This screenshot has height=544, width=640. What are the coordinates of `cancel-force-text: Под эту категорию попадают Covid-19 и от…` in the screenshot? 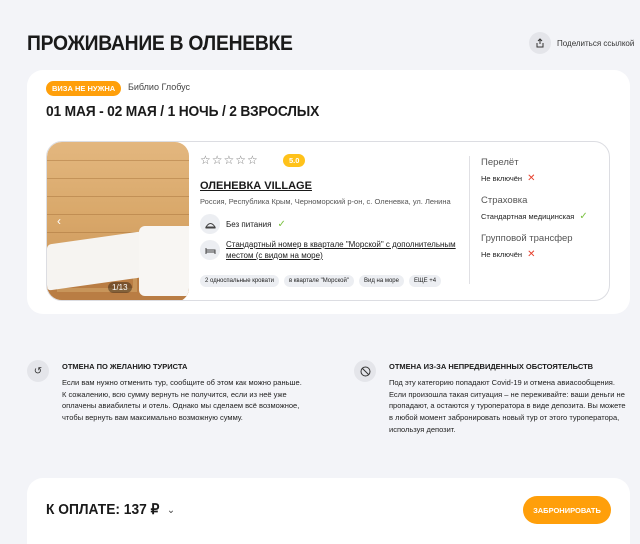 It's located at (507, 406).